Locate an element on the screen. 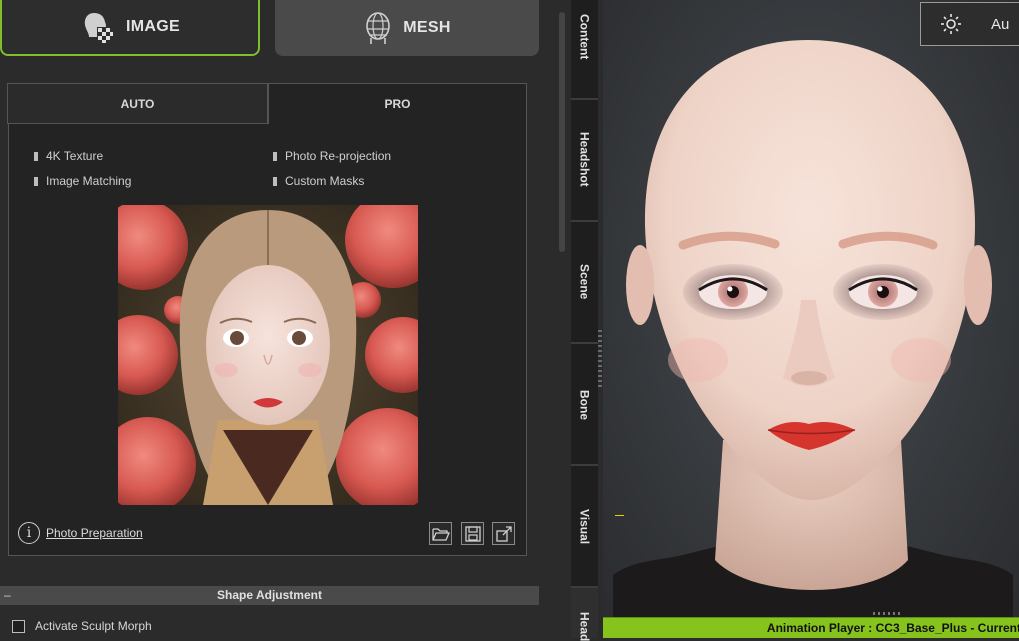 This screenshot has width=1019, height=641. panel-resize-grip is located at coordinates (600, 359).